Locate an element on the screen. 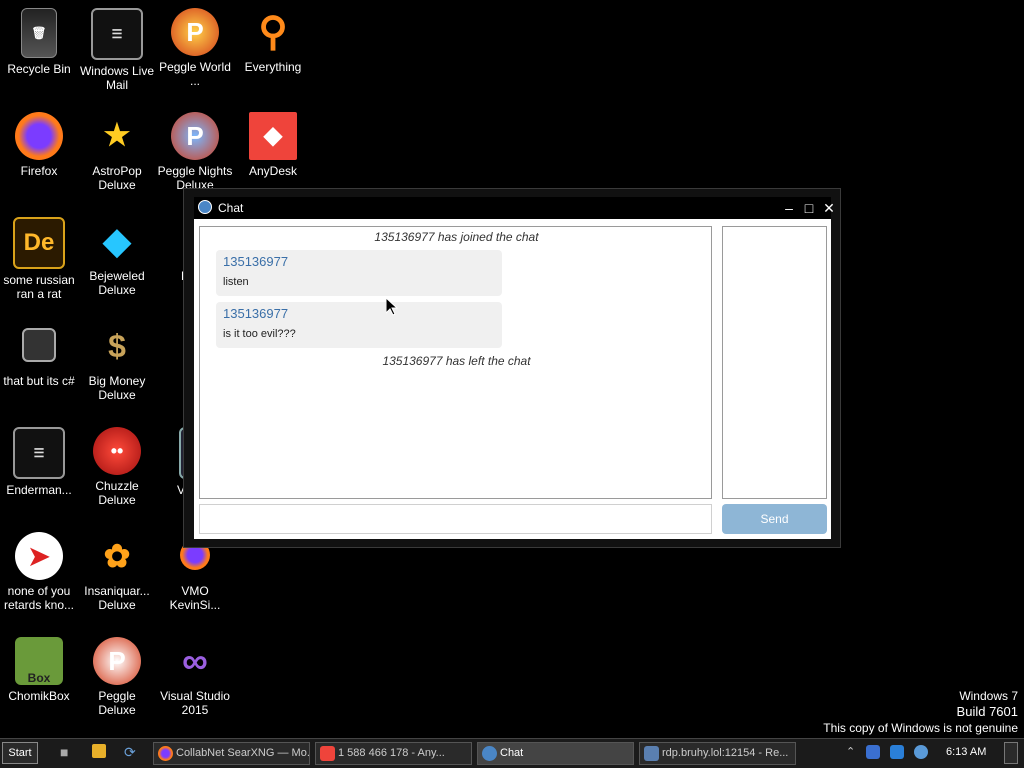 This screenshot has height=768, width=1024. ql-desktop-icon: ■ is located at coordinates (69, 753).